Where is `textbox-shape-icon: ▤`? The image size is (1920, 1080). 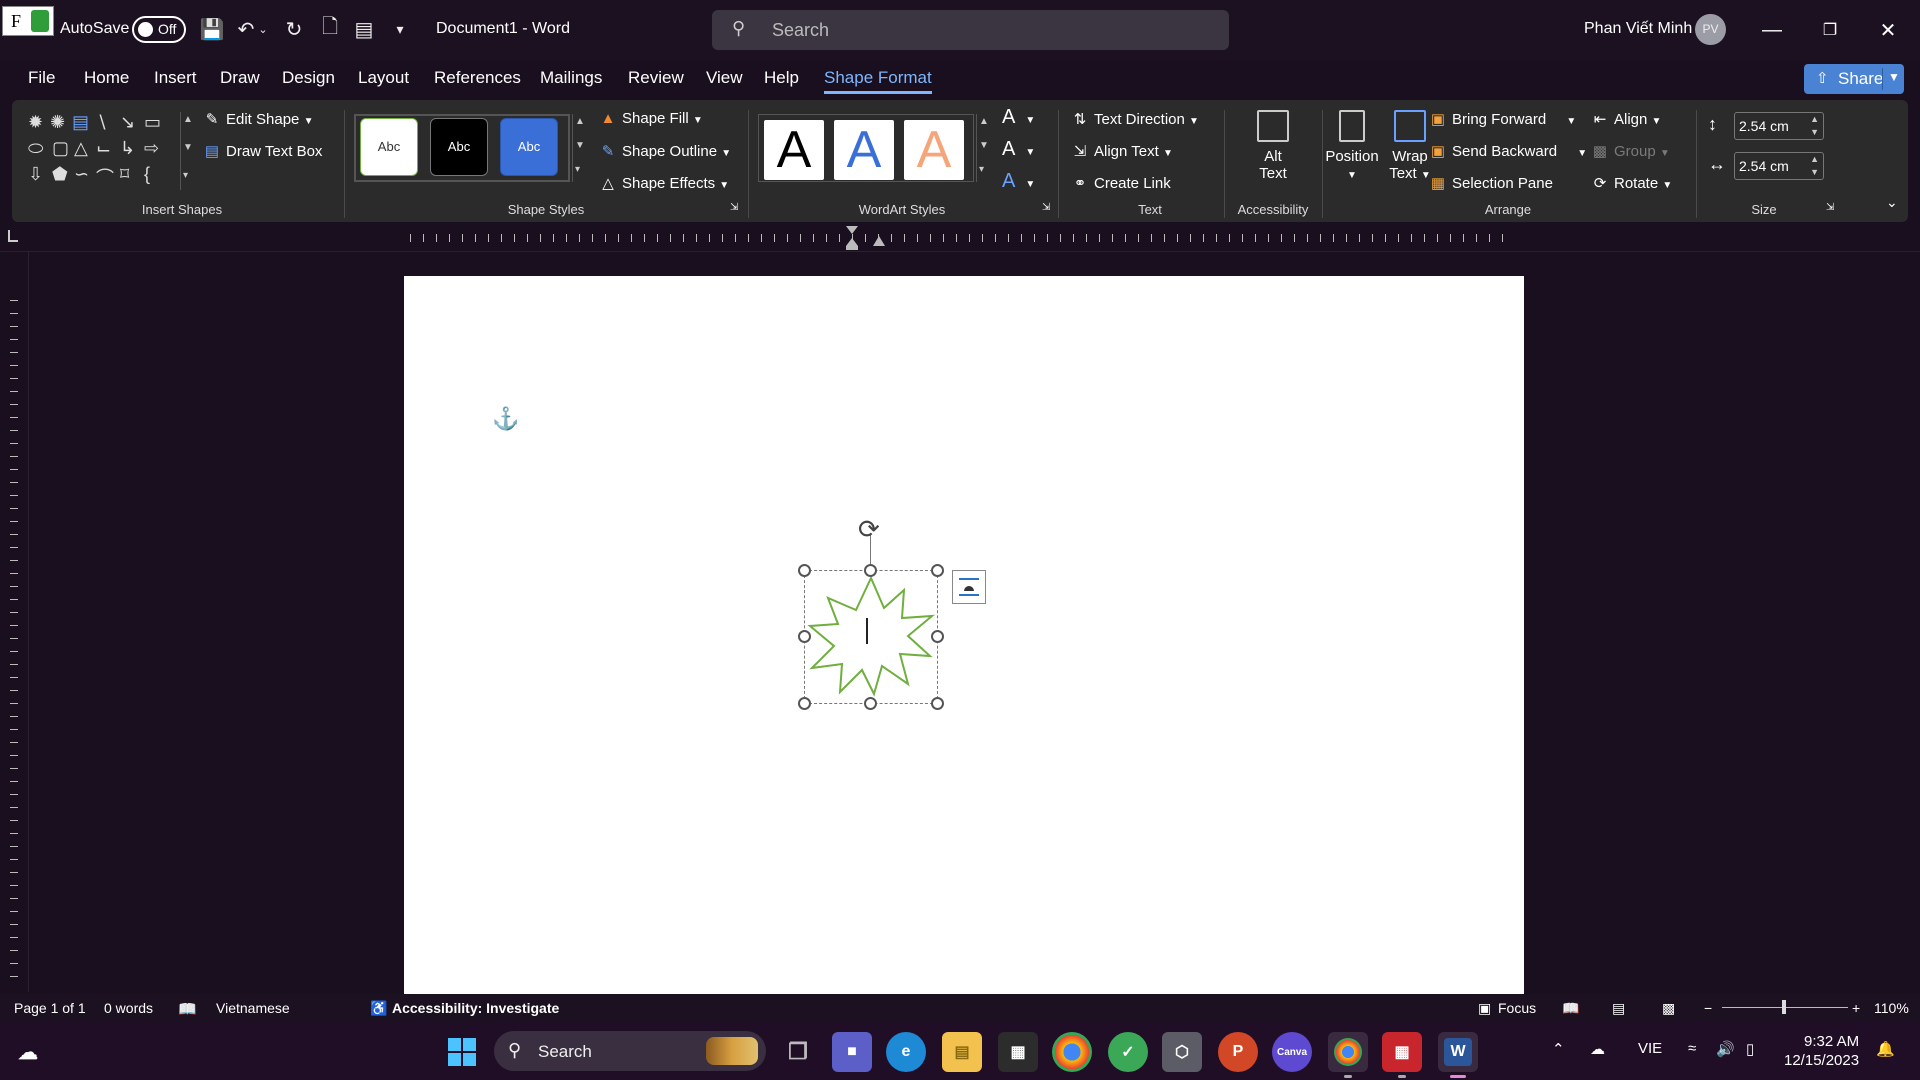
textbox-shape-icon: ▤ is located at coordinates (80, 122).